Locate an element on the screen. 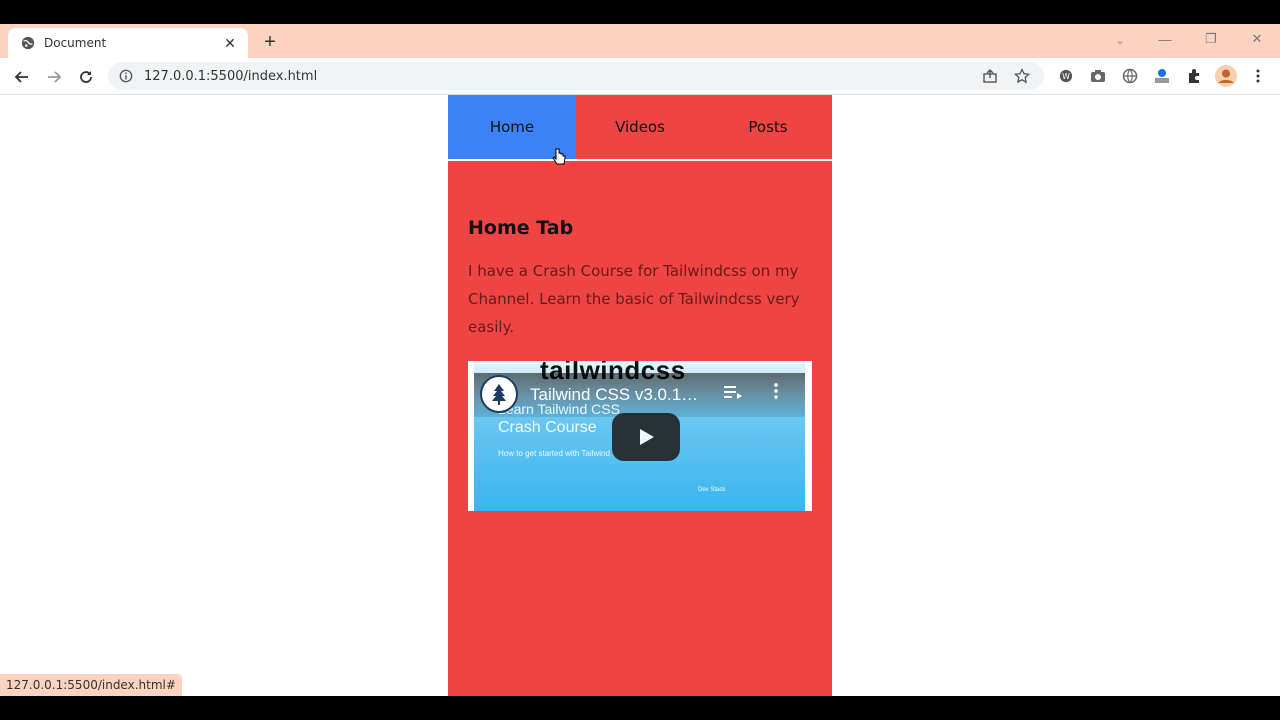  info-icon is located at coordinates (126, 76).